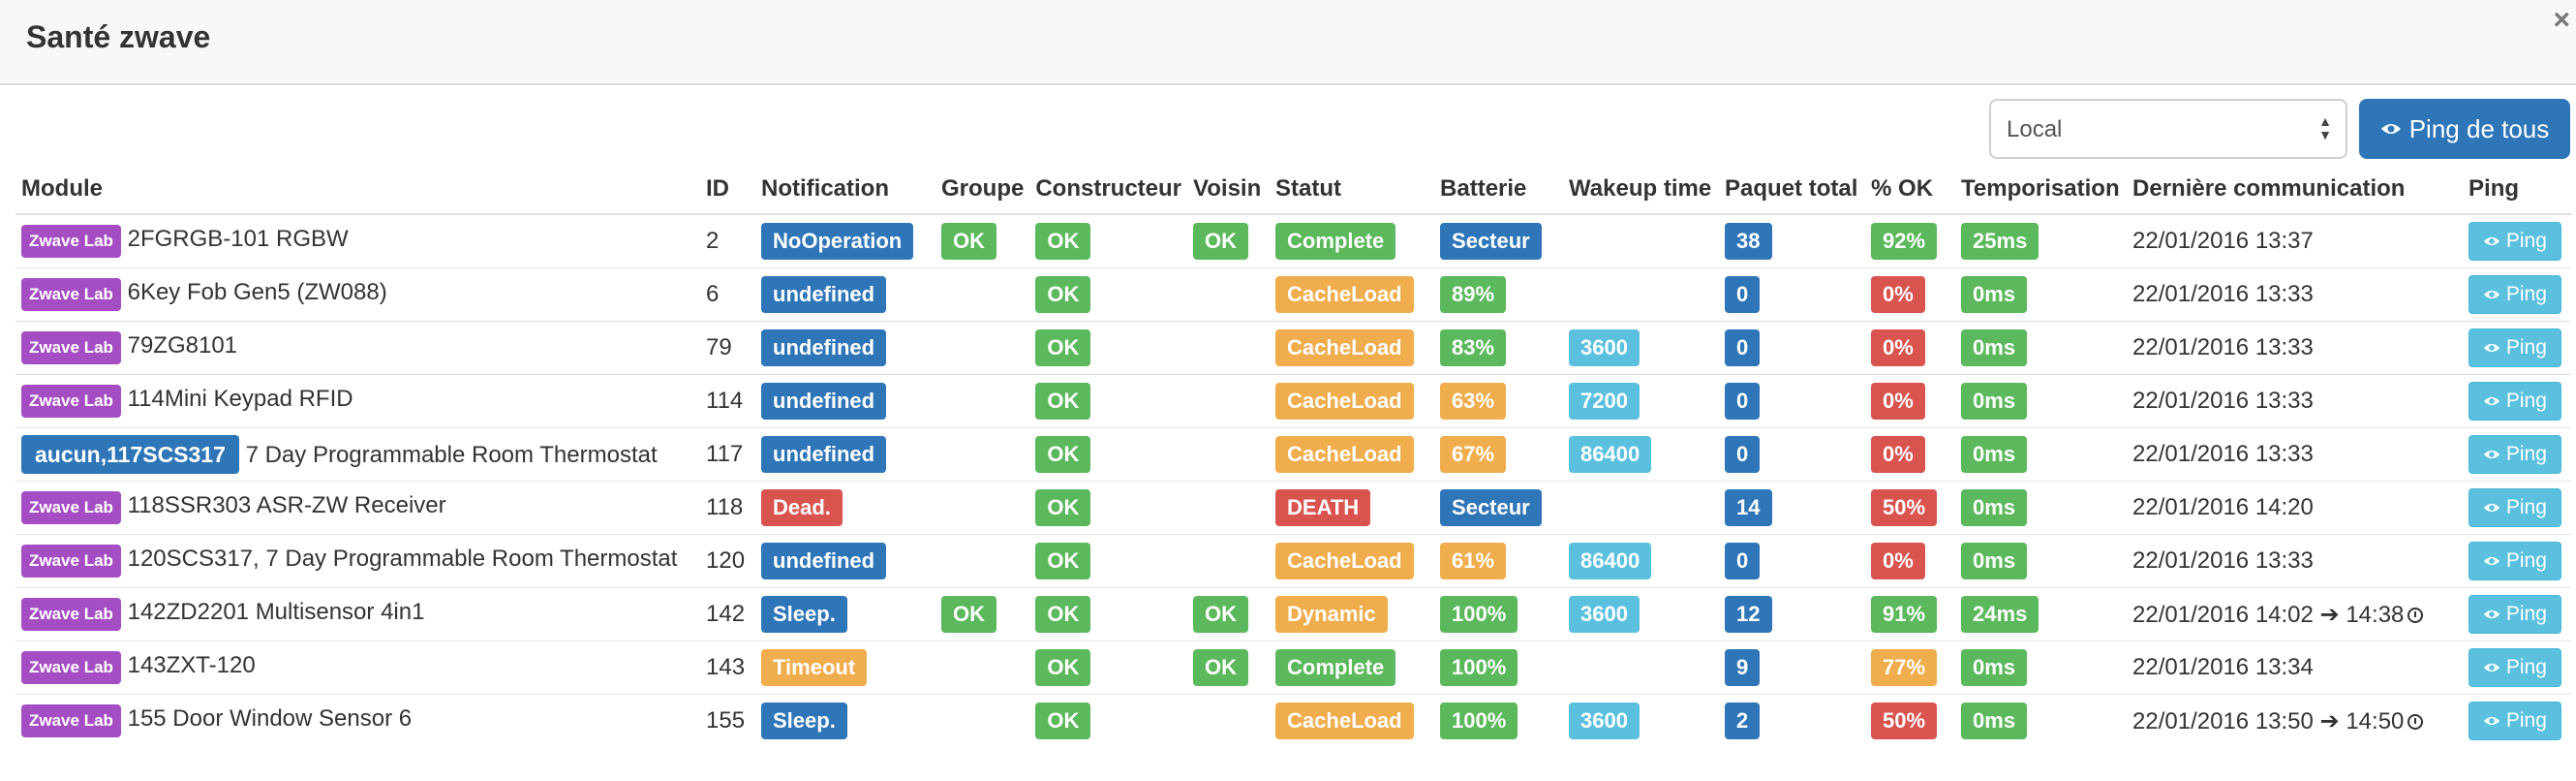 This screenshot has width=2576, height=781. I want to click on last-comm-value: 22/01/2016 13:34, so click(2223, 667).